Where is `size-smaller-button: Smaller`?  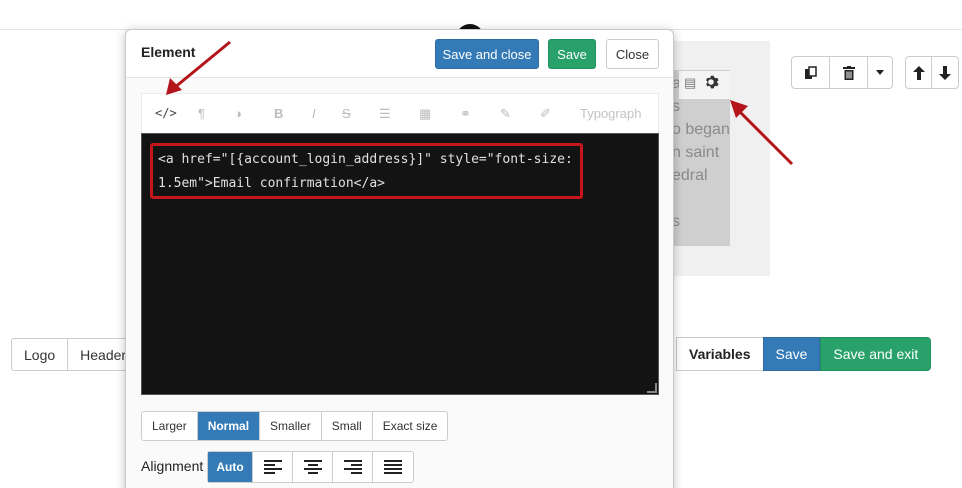
size-smaller-button: Smaller is located at coordinates (291, 426).